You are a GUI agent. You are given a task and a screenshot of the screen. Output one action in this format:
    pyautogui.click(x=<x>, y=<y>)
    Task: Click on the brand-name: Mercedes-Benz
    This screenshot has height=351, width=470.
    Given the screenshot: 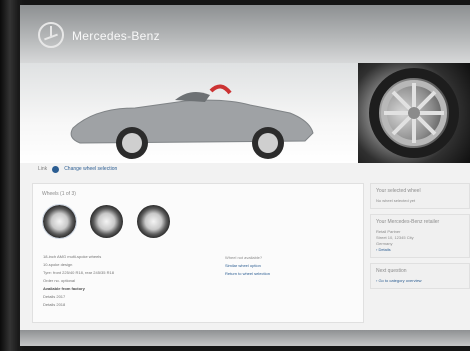 What is the action you would take?
    pyautogui.click(x=116, y=36)
    